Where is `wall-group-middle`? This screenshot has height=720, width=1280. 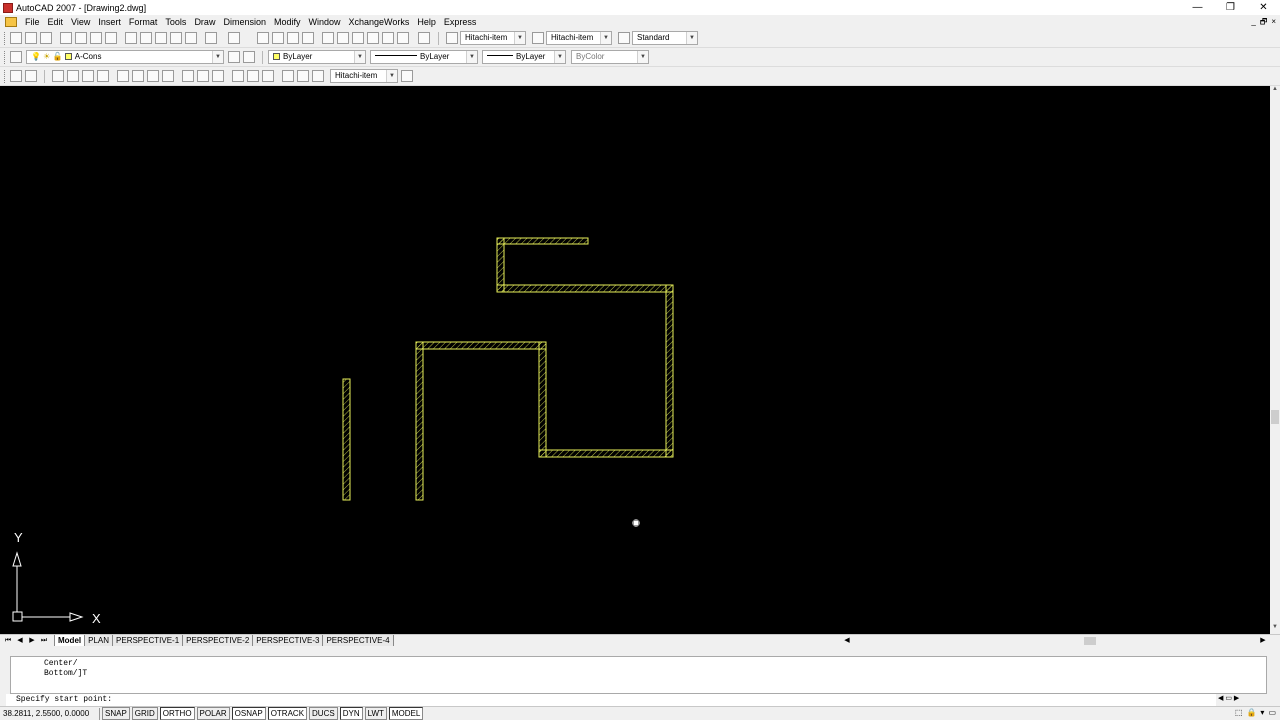 wall-group-middle is located at coordinates (481, 421).